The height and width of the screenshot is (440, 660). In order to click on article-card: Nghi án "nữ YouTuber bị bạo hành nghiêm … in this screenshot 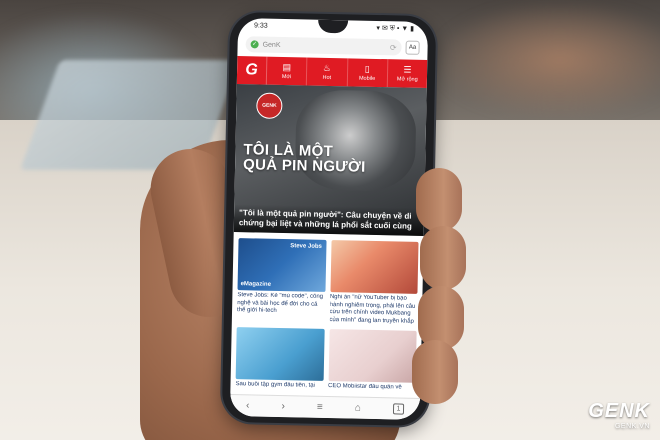, I will do `click(374, 283)`.